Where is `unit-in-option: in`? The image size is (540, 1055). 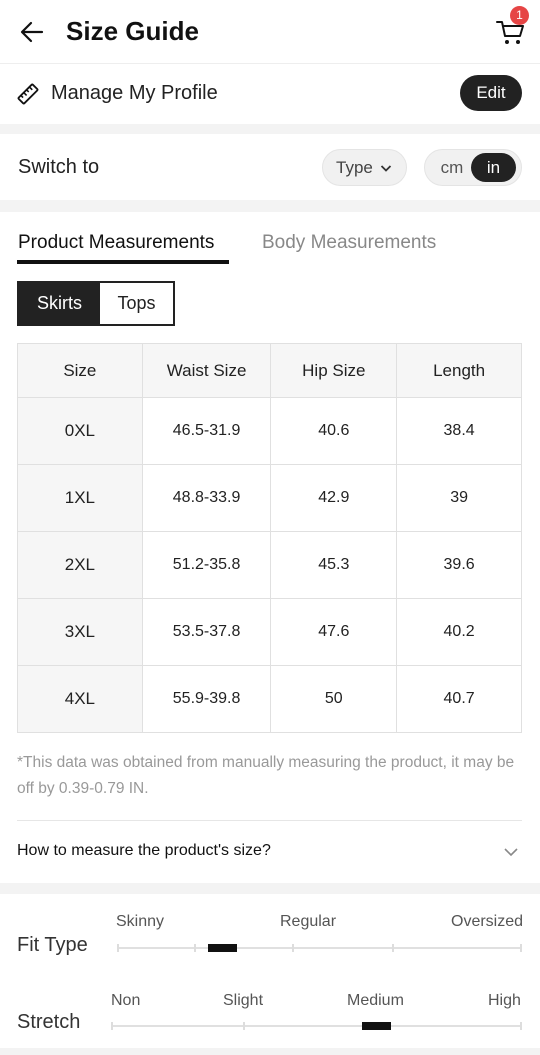 unit-in-option: in is located at coordinates (493, 167).